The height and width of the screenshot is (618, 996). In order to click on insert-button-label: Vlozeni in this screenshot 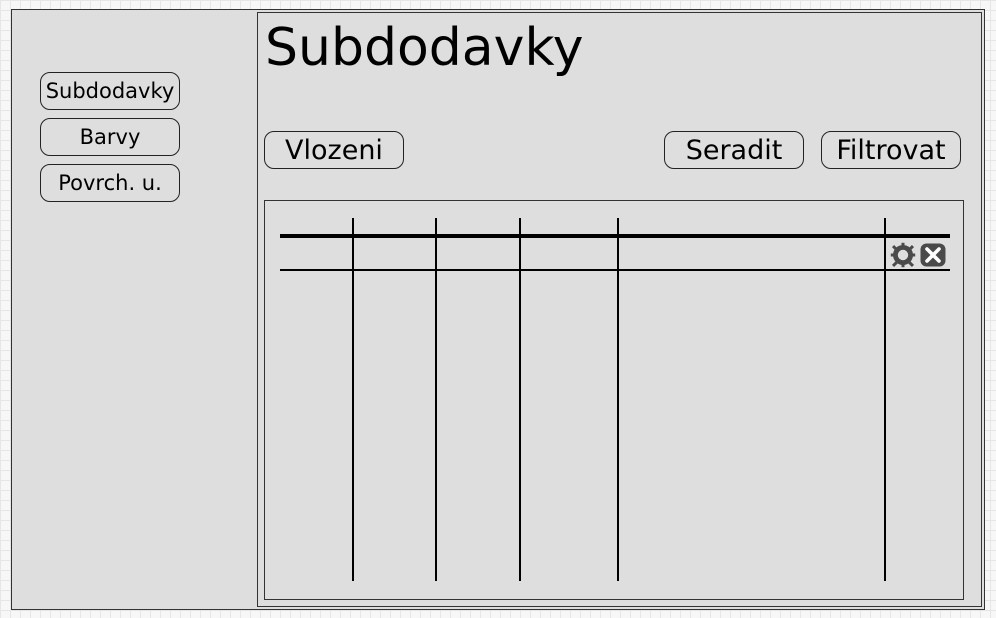, I will do `click(334, 150)`.